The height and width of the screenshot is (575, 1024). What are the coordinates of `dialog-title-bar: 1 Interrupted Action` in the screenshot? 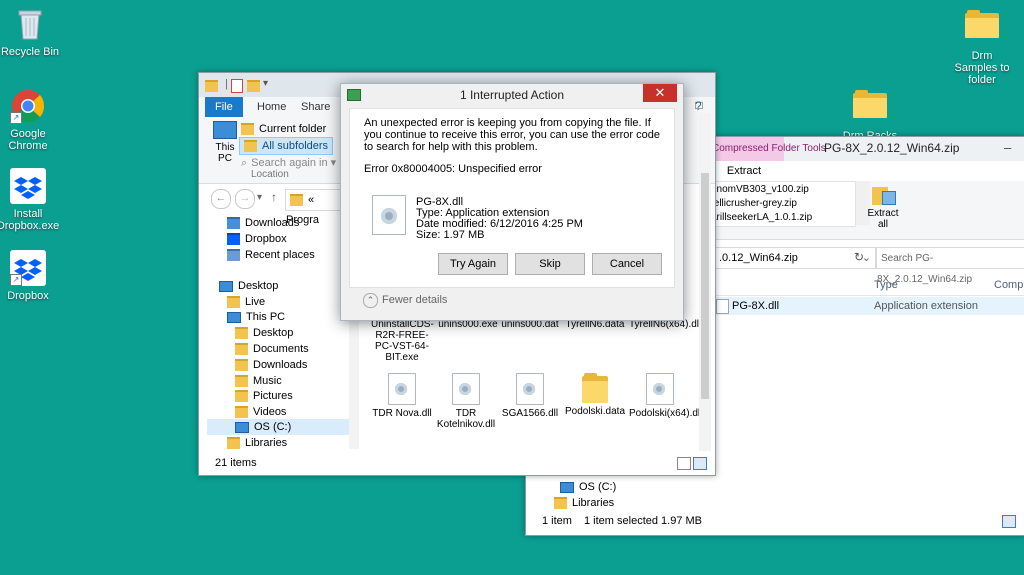 It's located at (512, 95).